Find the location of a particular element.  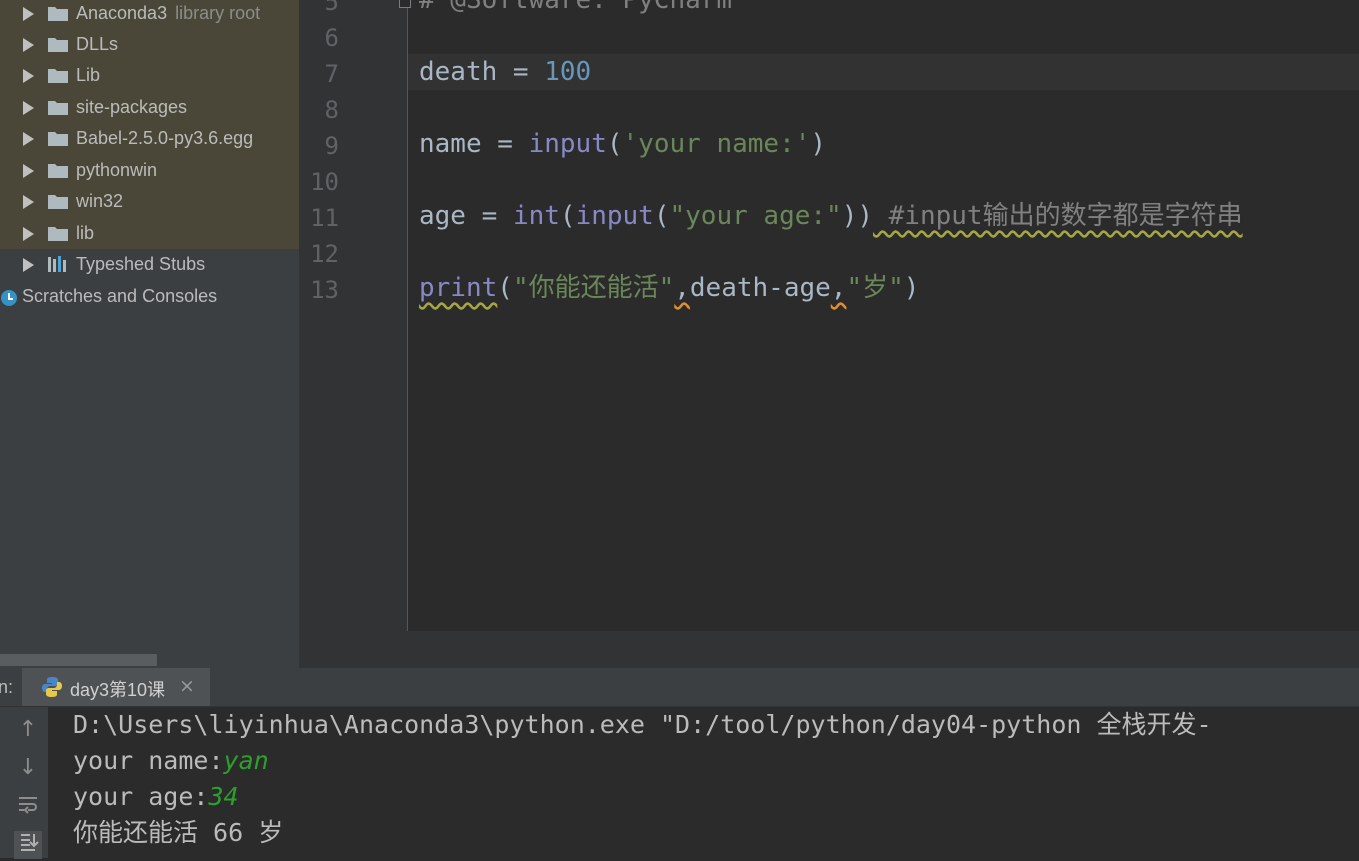

console-line-age: your age:34 is located at coordinates (156, 797).